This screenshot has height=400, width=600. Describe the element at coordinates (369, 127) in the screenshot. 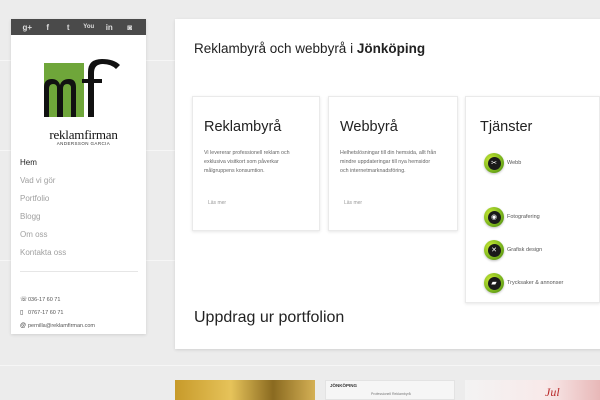

I see `card-title: Webbyrå` at that location.